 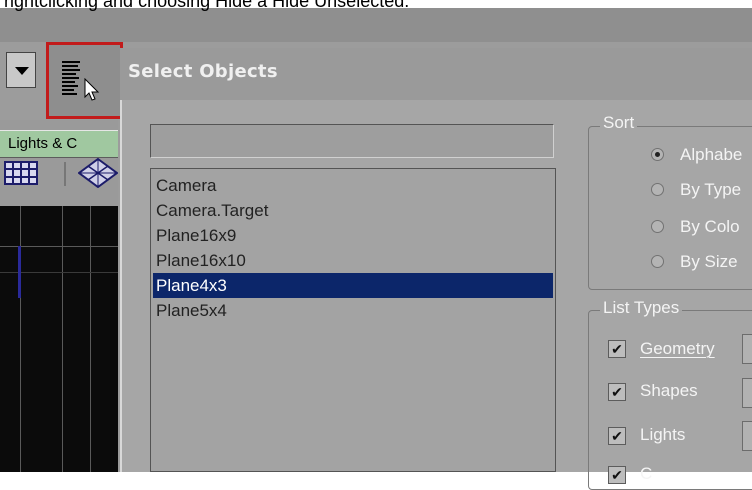 What do you see at coordinates (669, 390) in the screenshot?
I see `shapes-label: Shapes` at bounding box center [669, 390].